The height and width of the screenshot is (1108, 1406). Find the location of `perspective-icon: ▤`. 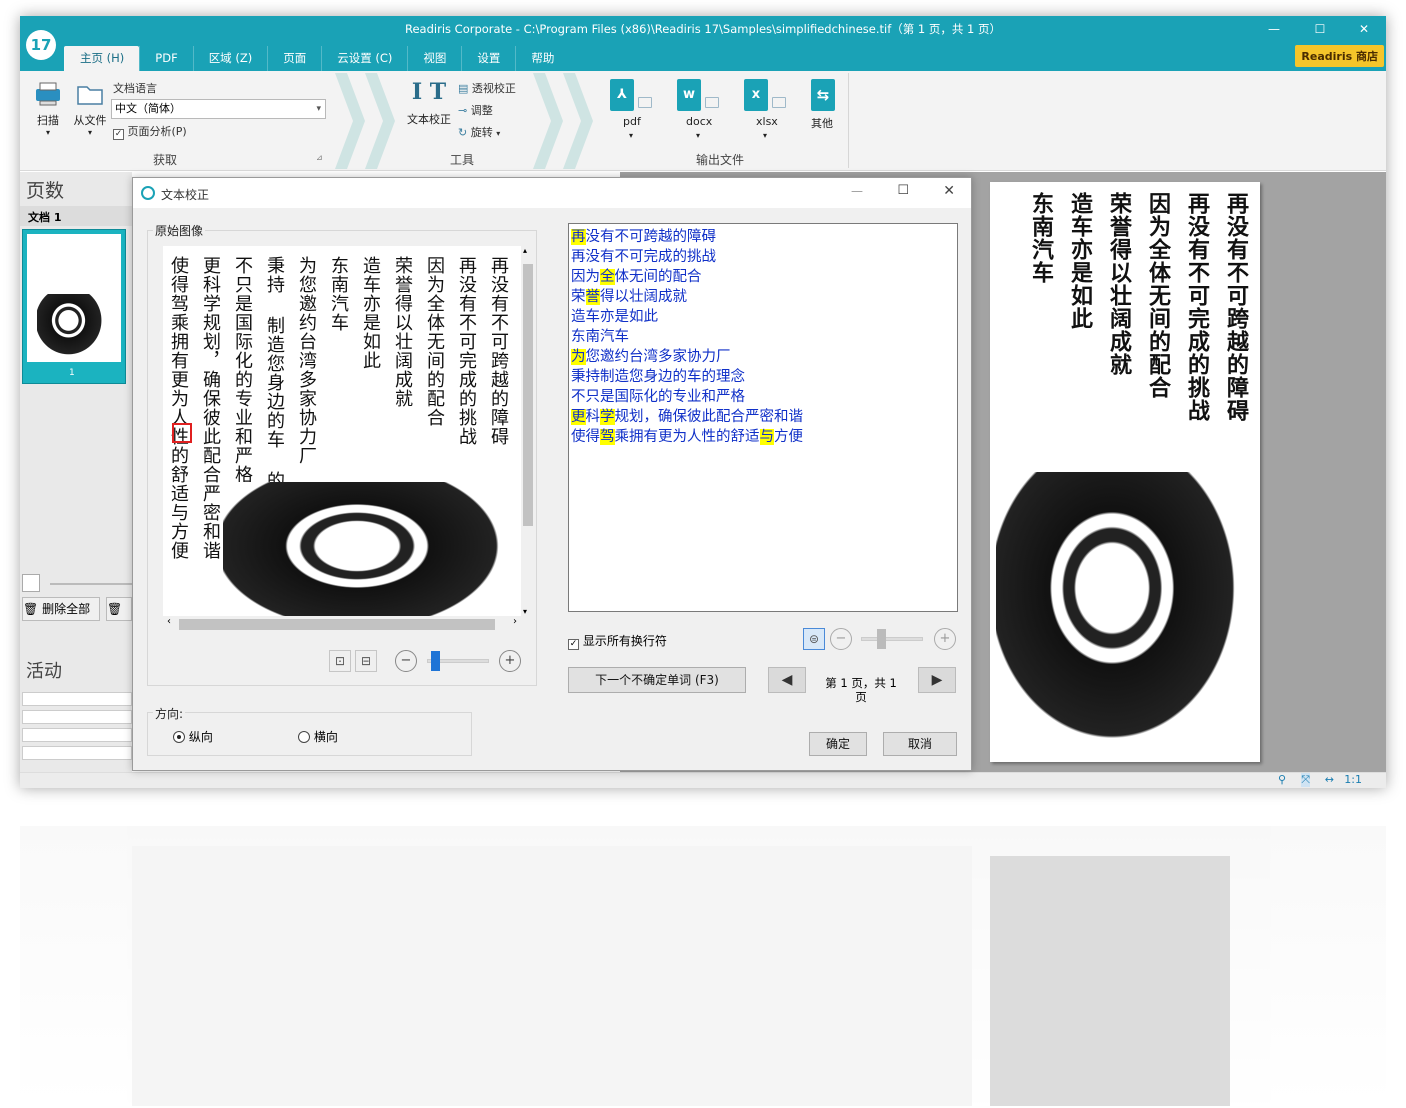

perspective-icon: ▤ is located at coordinates (463, 88).